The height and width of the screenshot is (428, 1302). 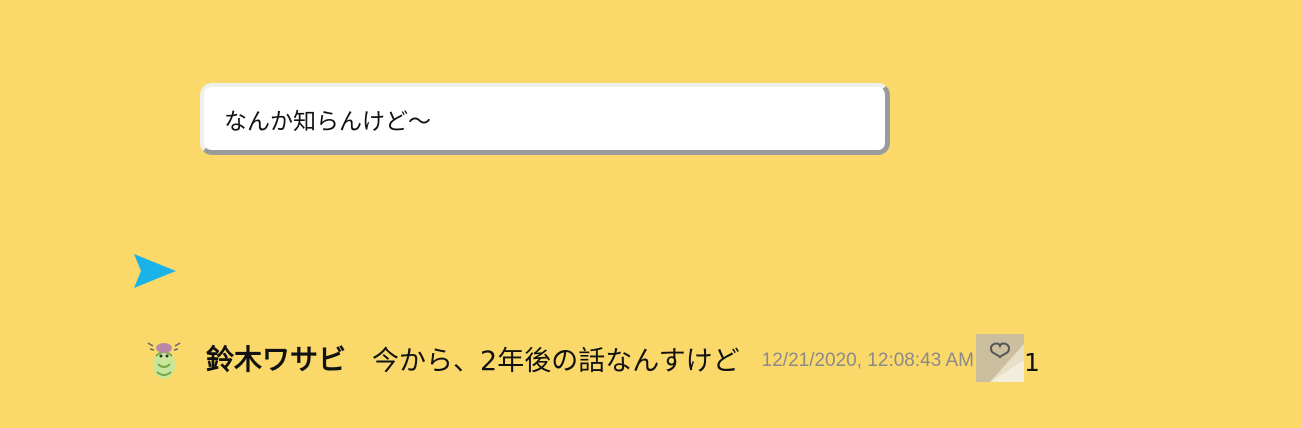 I want to click on heart-icon, so click(x=1000, y=358).